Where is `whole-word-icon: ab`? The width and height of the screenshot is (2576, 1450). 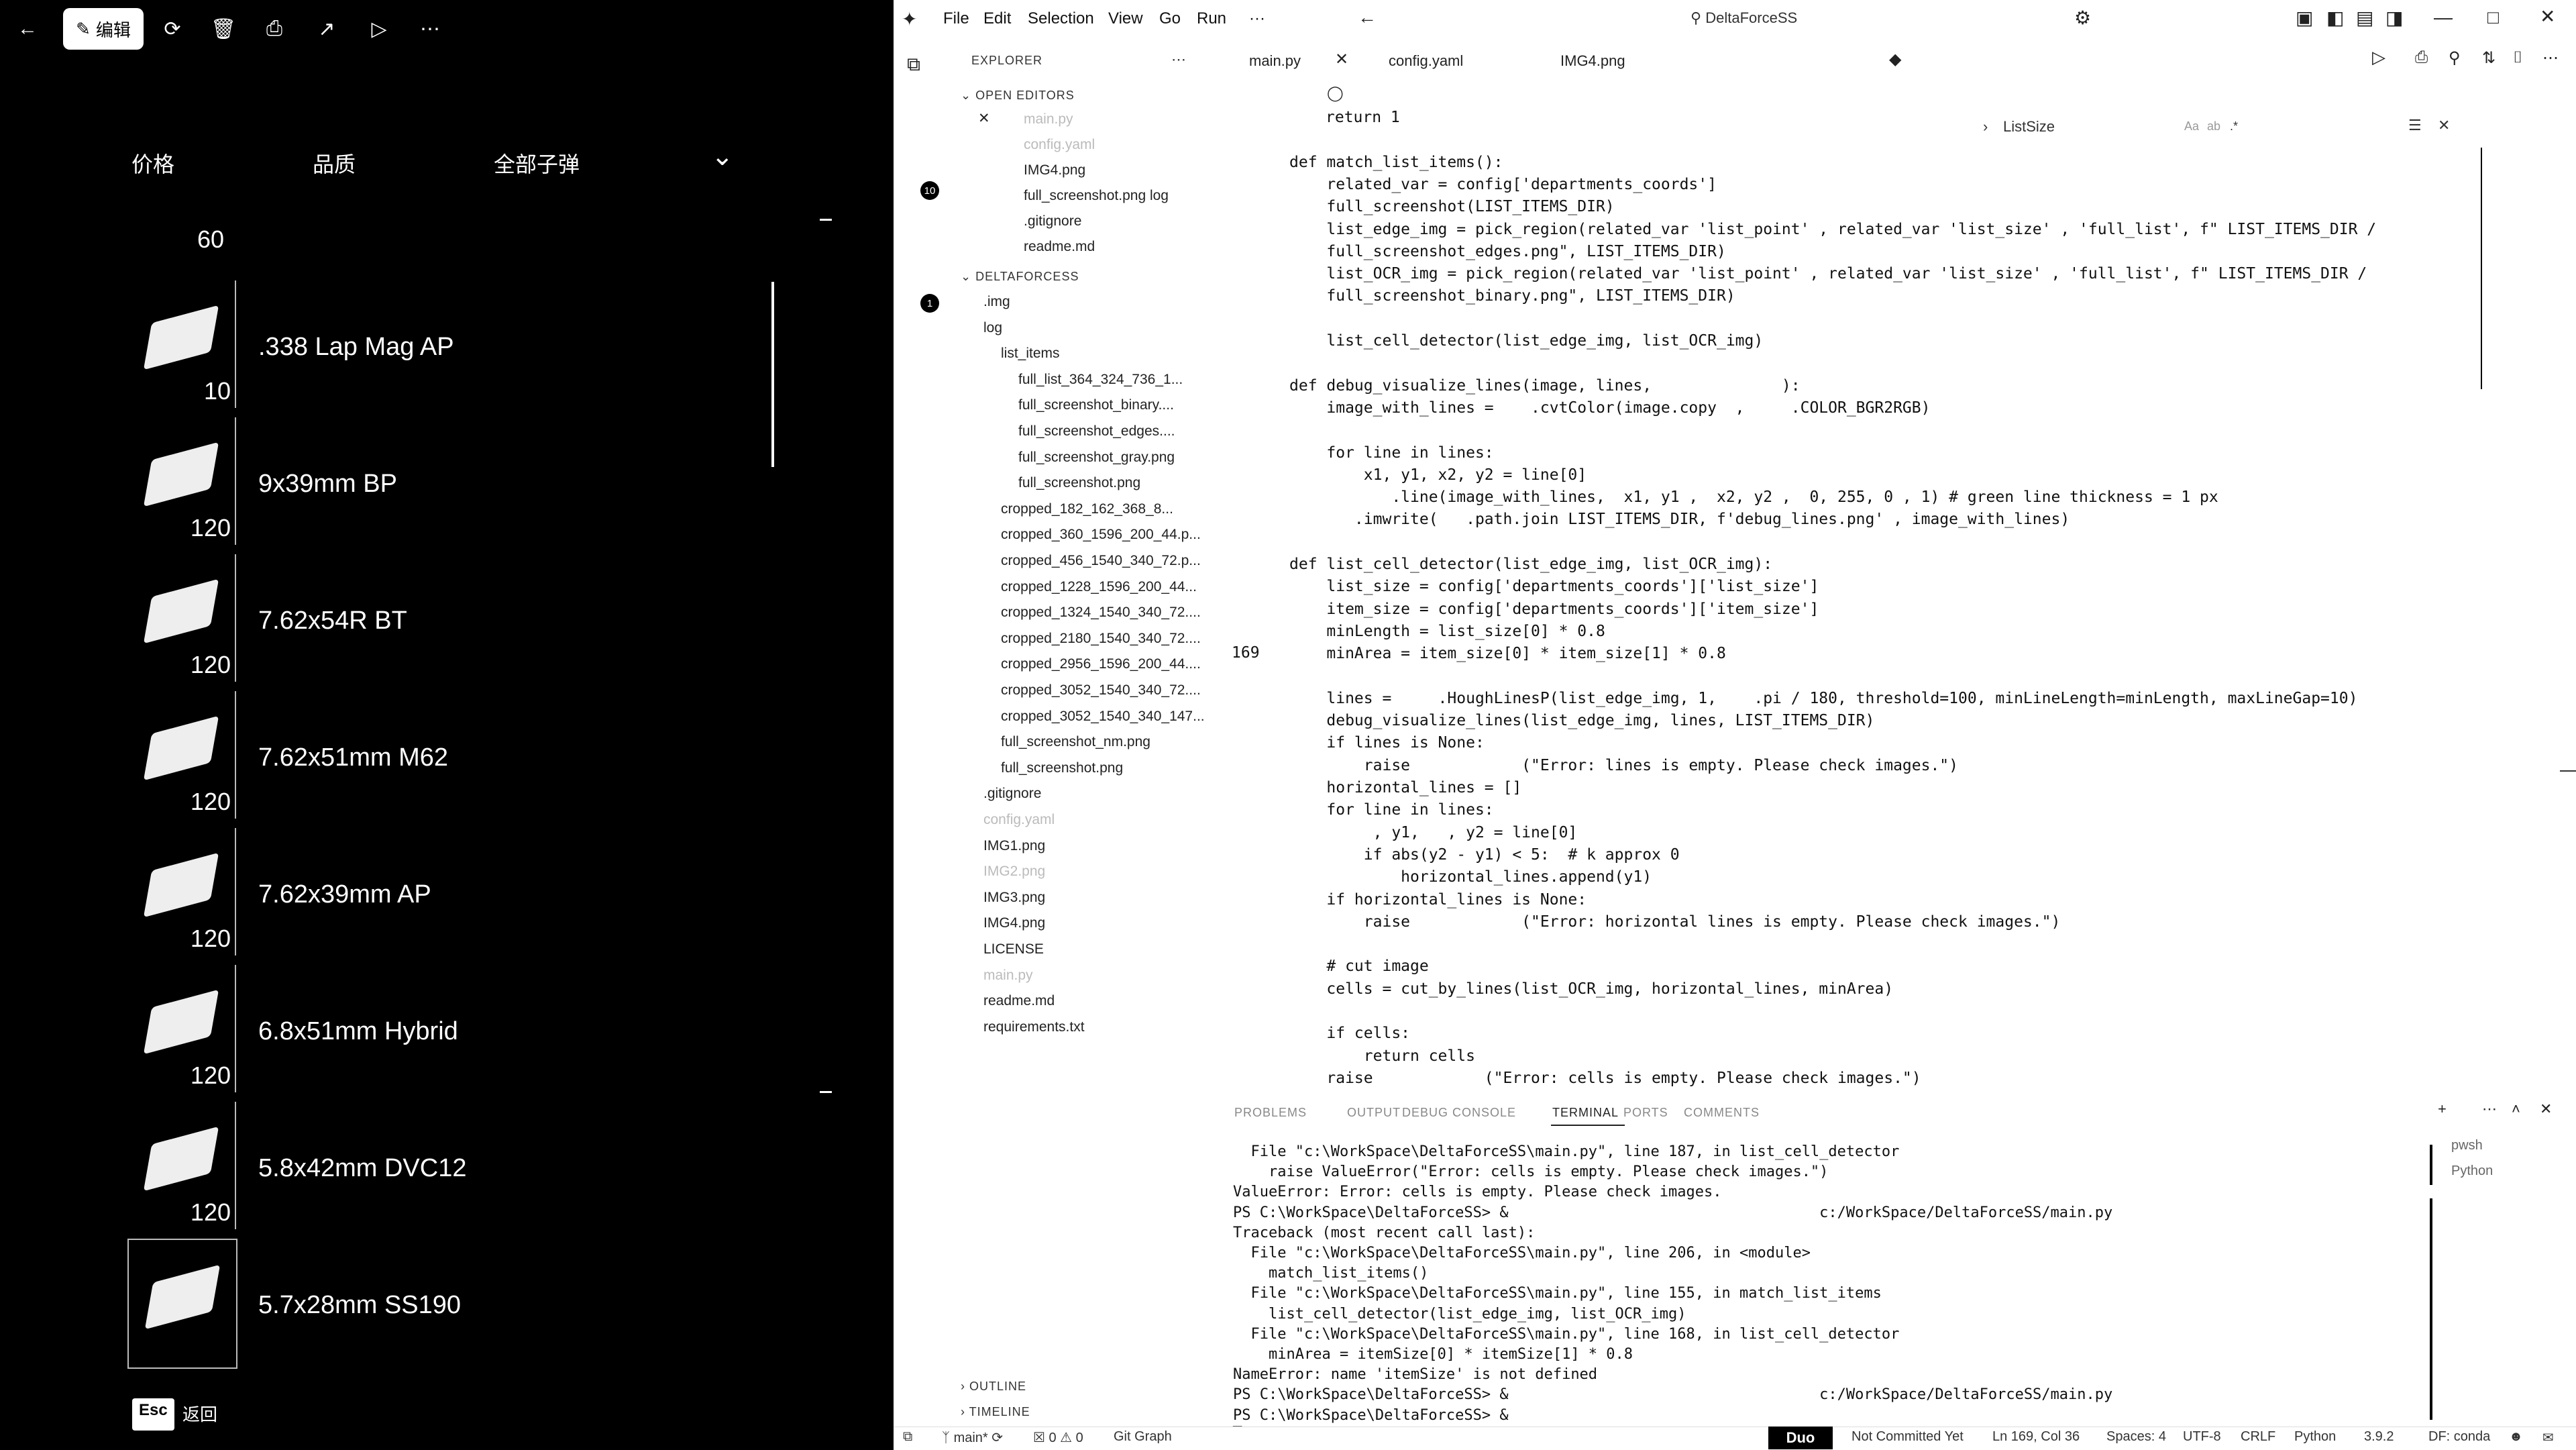
whole-word-icon: ab is located at coordinates (2213, 126).